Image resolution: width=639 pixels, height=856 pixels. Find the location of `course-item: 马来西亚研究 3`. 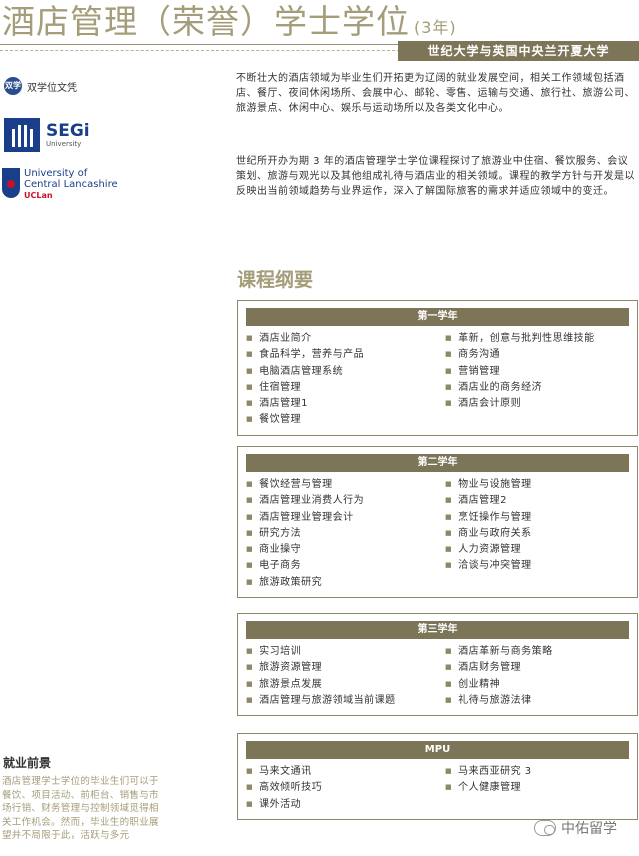

course-item: 马来西亚研究 3 is located at coordinates (488, 772).